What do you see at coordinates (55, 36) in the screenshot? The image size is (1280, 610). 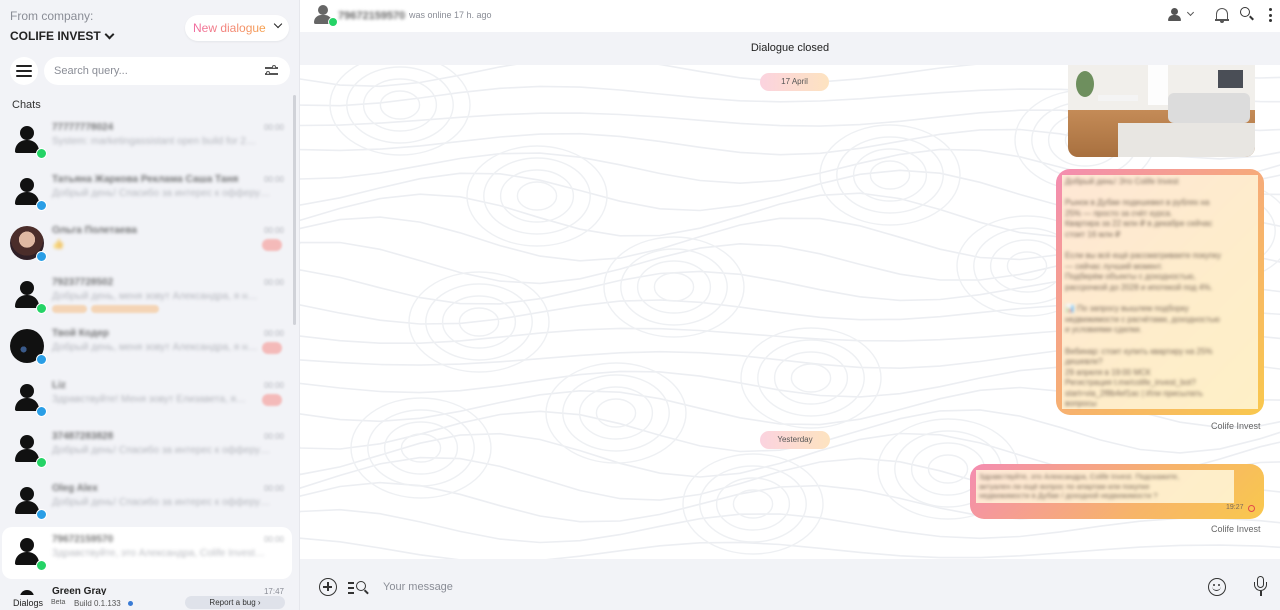 I see `company-name-text: COLIFE INVEST` at bounding box center [55, 36].